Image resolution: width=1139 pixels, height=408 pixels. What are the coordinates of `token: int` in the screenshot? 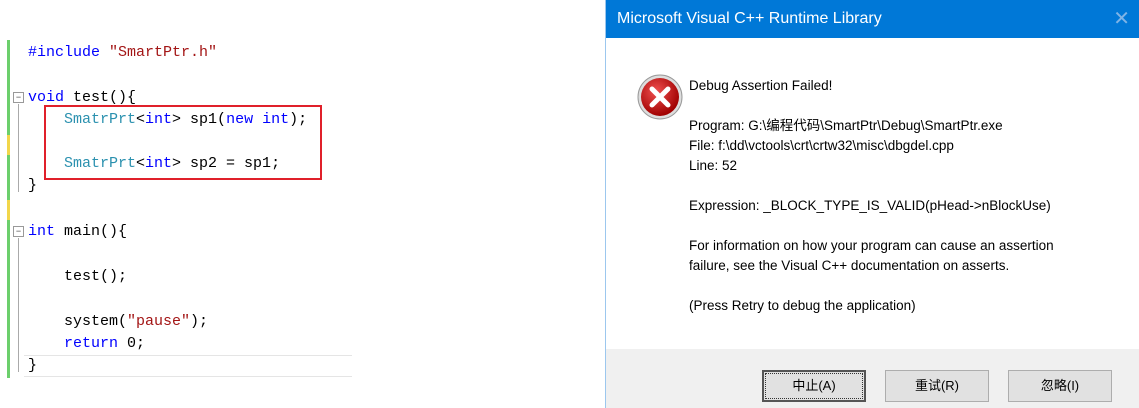 It's located at (42, 231).